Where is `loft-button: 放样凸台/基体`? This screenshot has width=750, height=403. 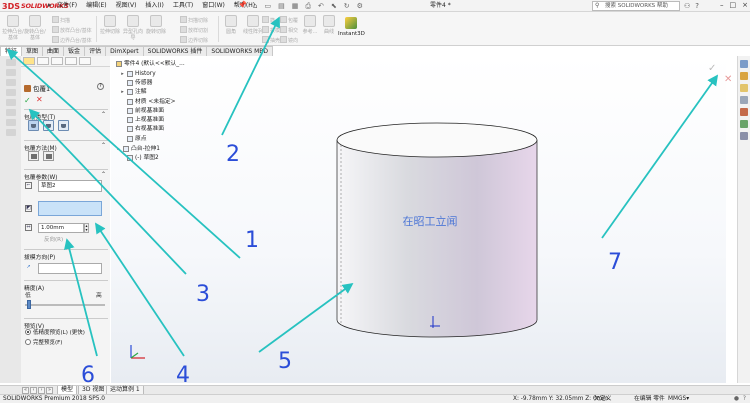 loft-button: 放样凸台/基体 is located at coordinates (72, 30).